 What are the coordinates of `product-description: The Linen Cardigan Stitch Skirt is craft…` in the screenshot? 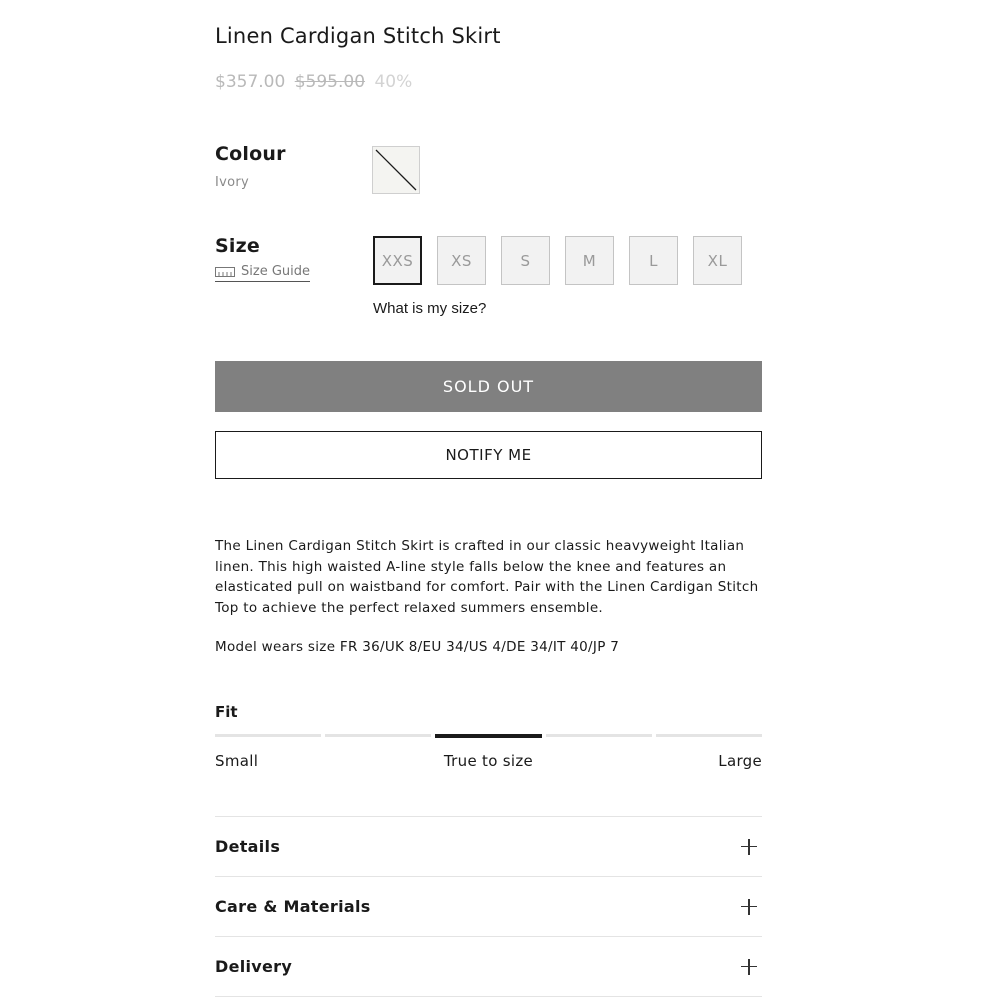 It's located at (487, 577).